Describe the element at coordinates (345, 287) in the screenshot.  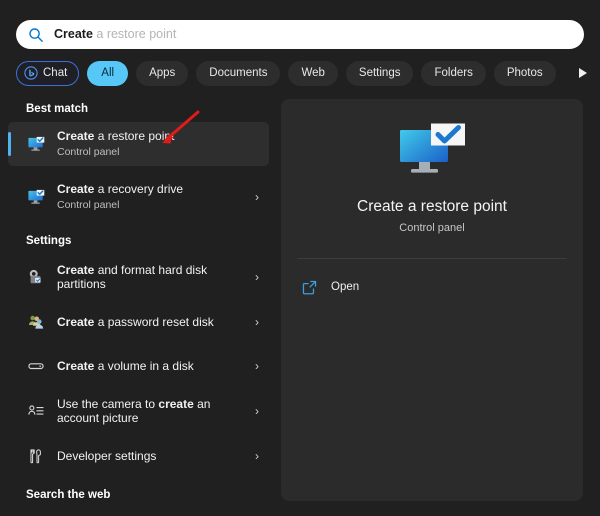
I see `preview-action-open-label: Open` at that location.